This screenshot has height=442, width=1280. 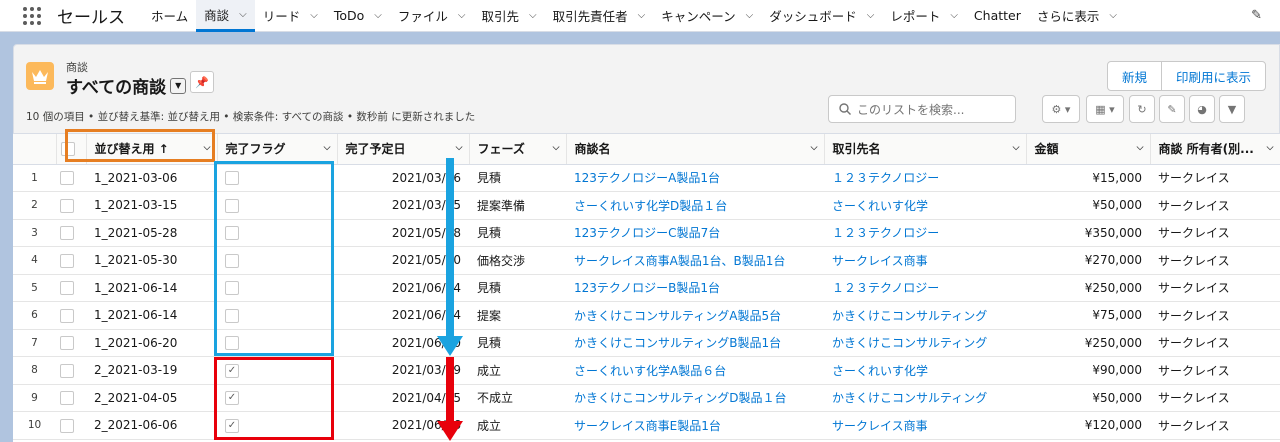 What do you see at coordinates (599, 16) in the screenshot?
I see `nav-tab: 取引先責任者 ⌵` at bounding box center [599, 16].